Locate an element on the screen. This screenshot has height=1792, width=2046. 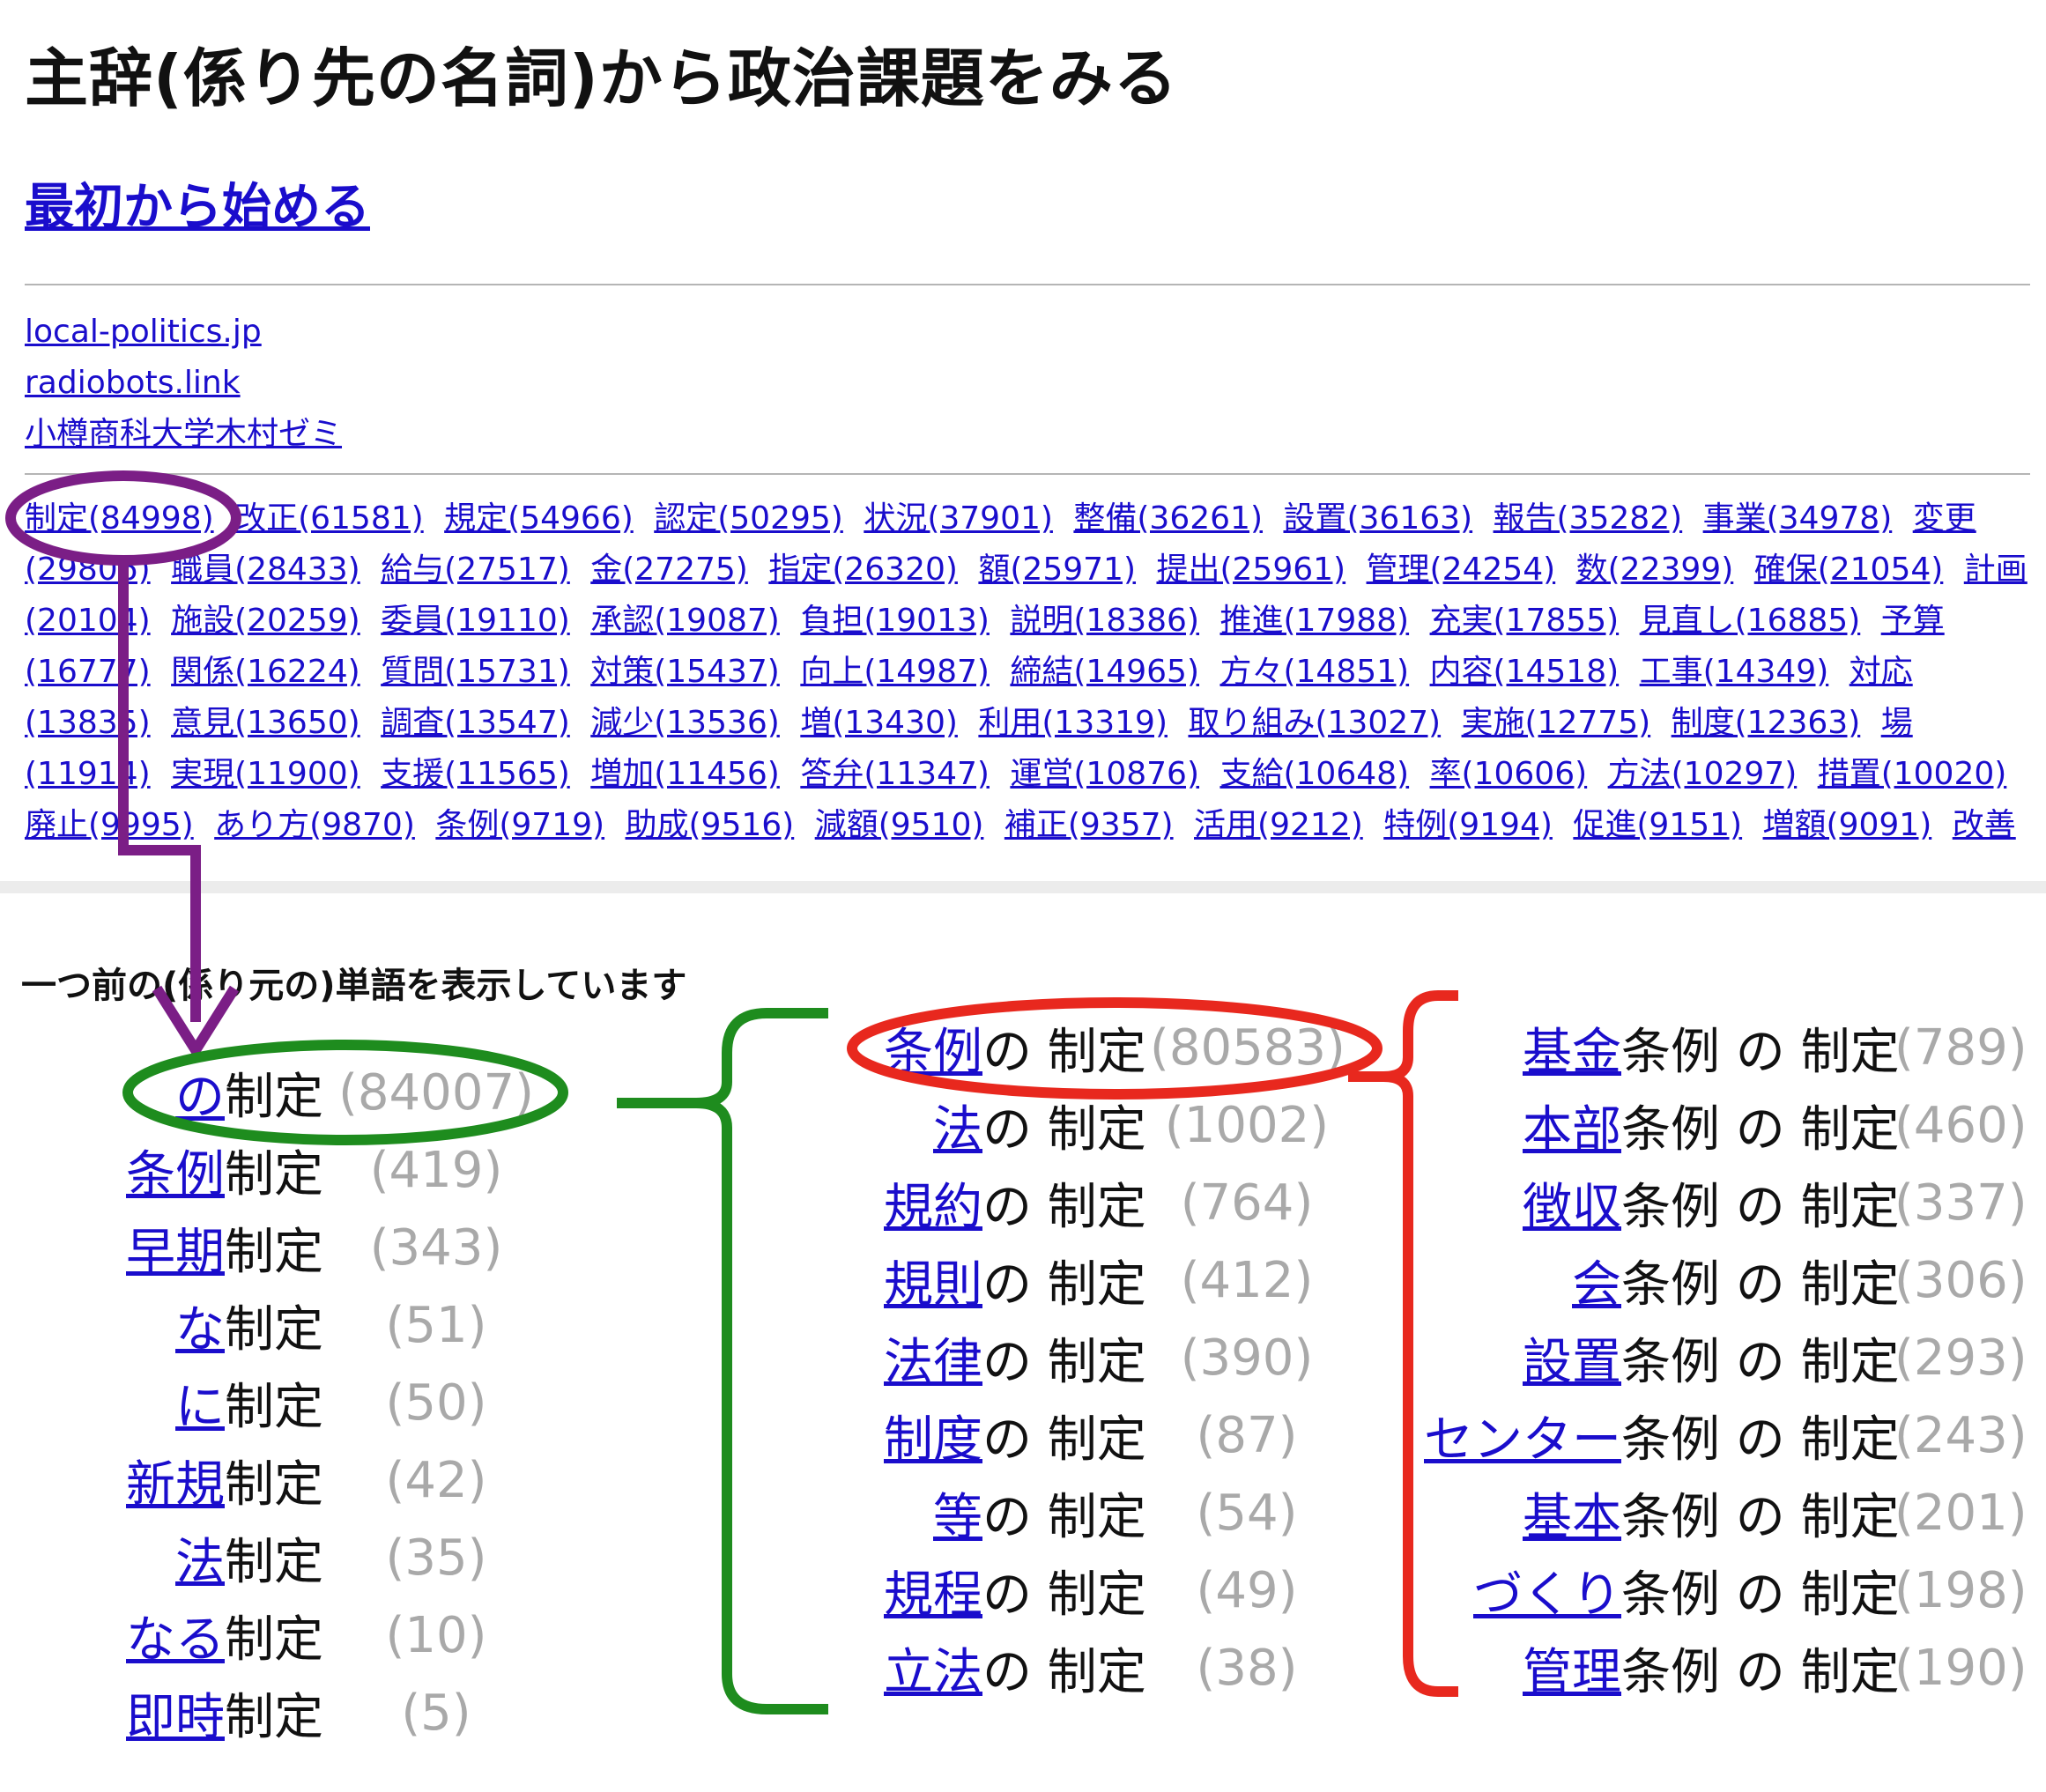
word-link: 対策(15437) is located at coordinates (685, 672).